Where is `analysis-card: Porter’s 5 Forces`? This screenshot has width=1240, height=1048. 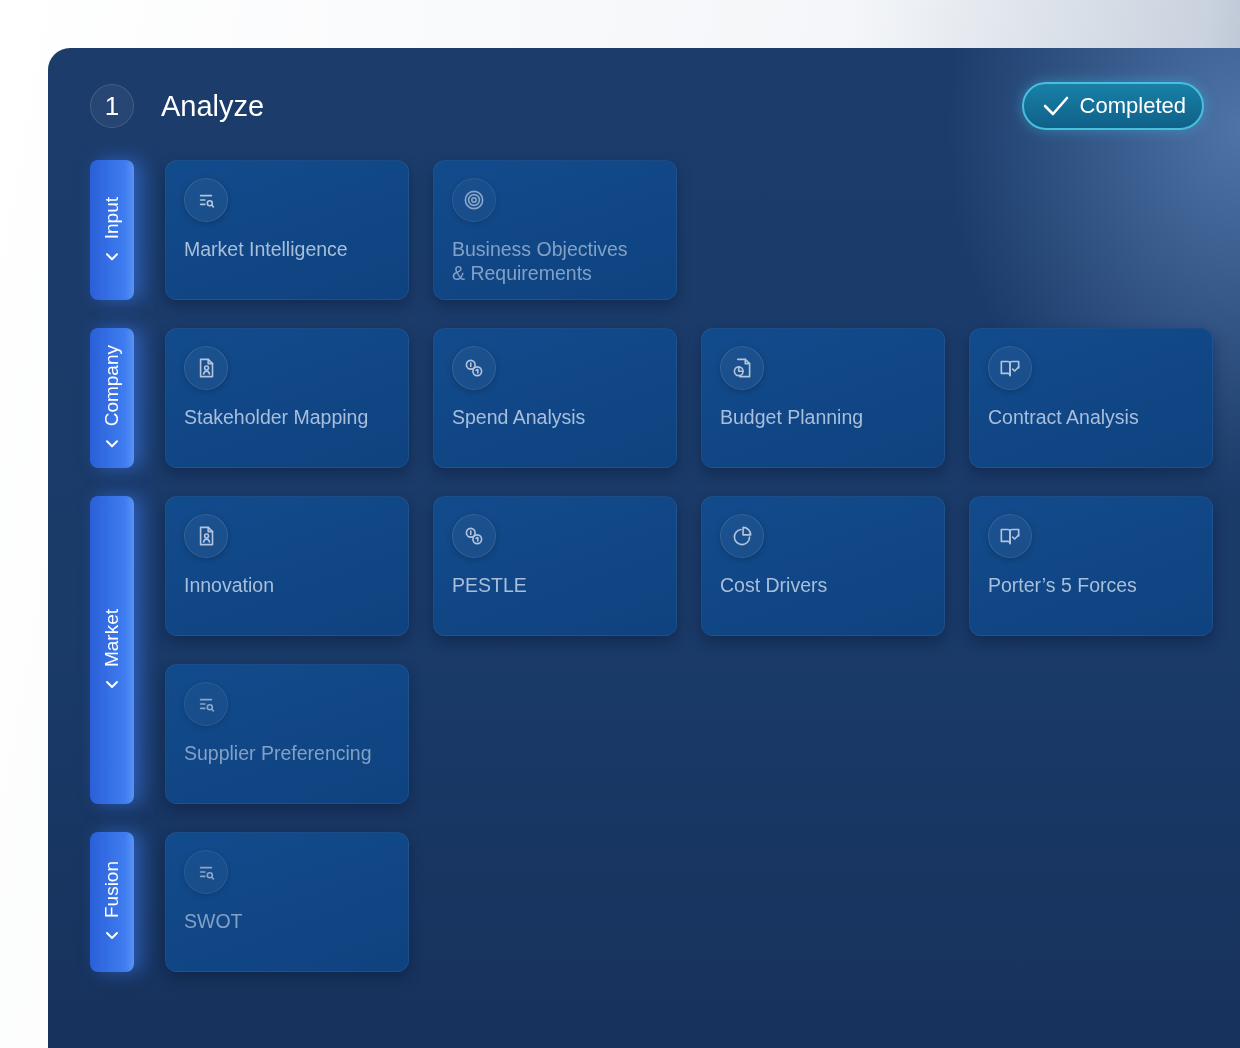
analysis-card: Porter’s 5 Forces is located at coordinates (1091, 566).